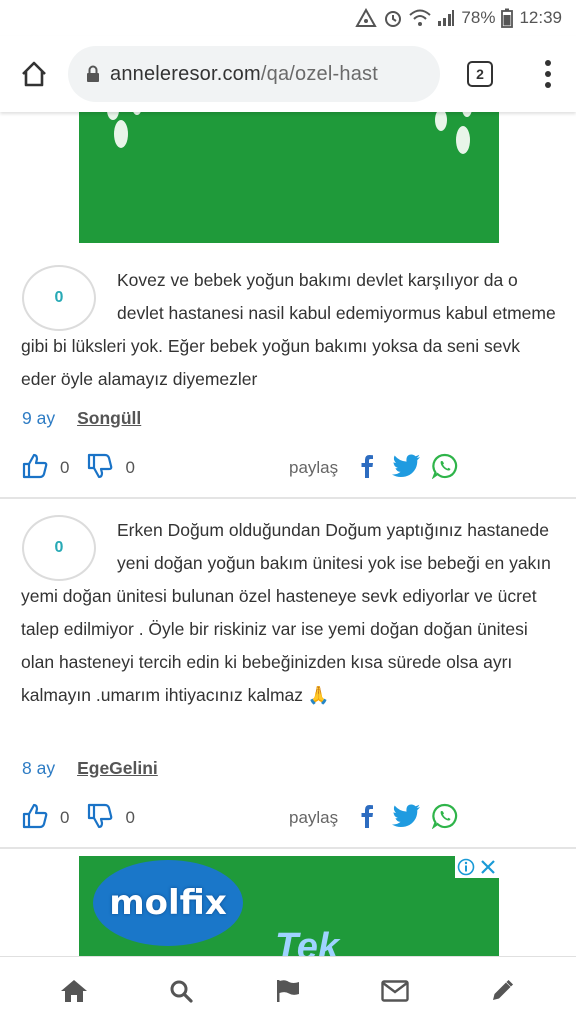 Image resolution: width=576 pixels, height=1024 pixels. I want to click on nav-flag-button, so click(288, 991).